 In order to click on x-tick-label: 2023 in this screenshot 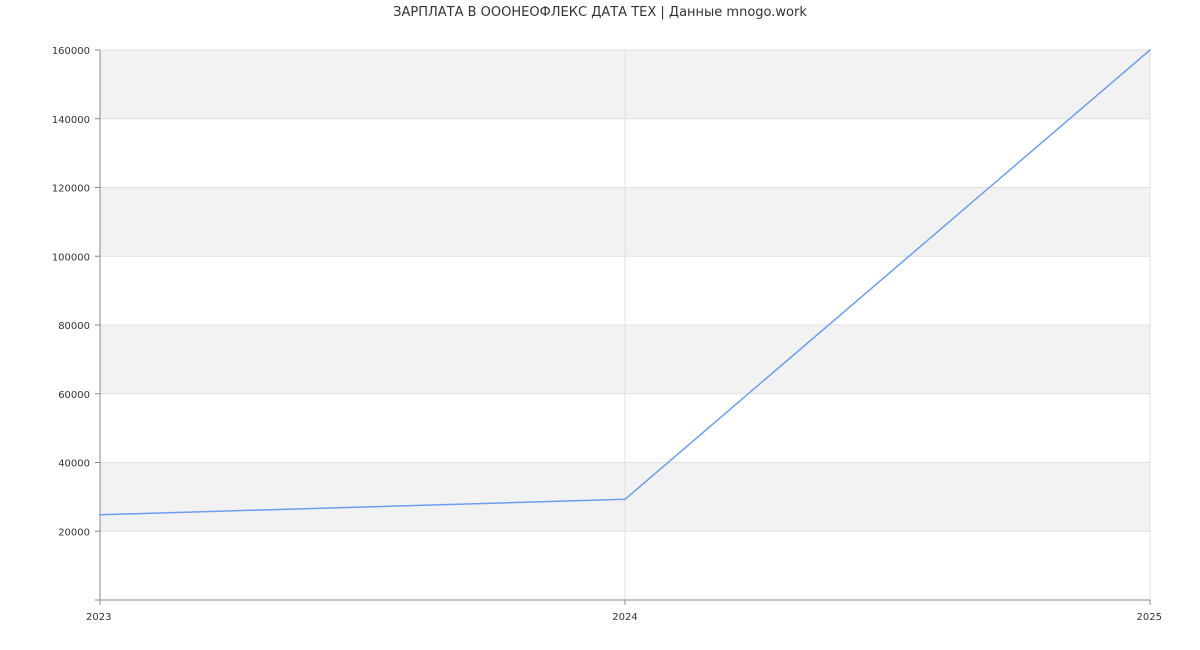, I will do `click(98, 617)`.